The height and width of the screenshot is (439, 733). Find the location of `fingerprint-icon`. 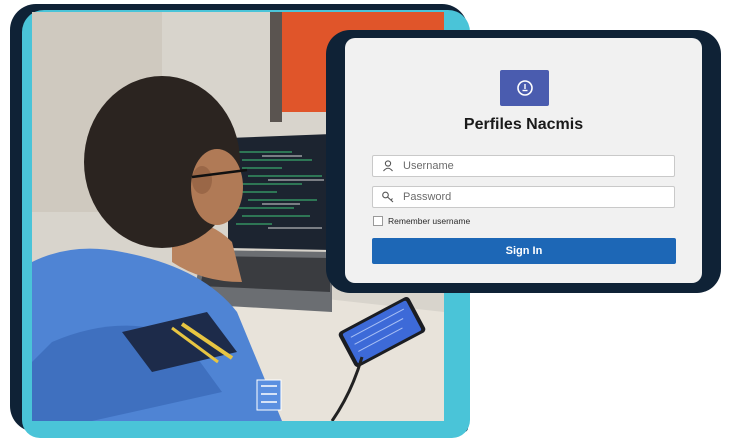

fingerprint-icon is located at coordinates (524, 88).